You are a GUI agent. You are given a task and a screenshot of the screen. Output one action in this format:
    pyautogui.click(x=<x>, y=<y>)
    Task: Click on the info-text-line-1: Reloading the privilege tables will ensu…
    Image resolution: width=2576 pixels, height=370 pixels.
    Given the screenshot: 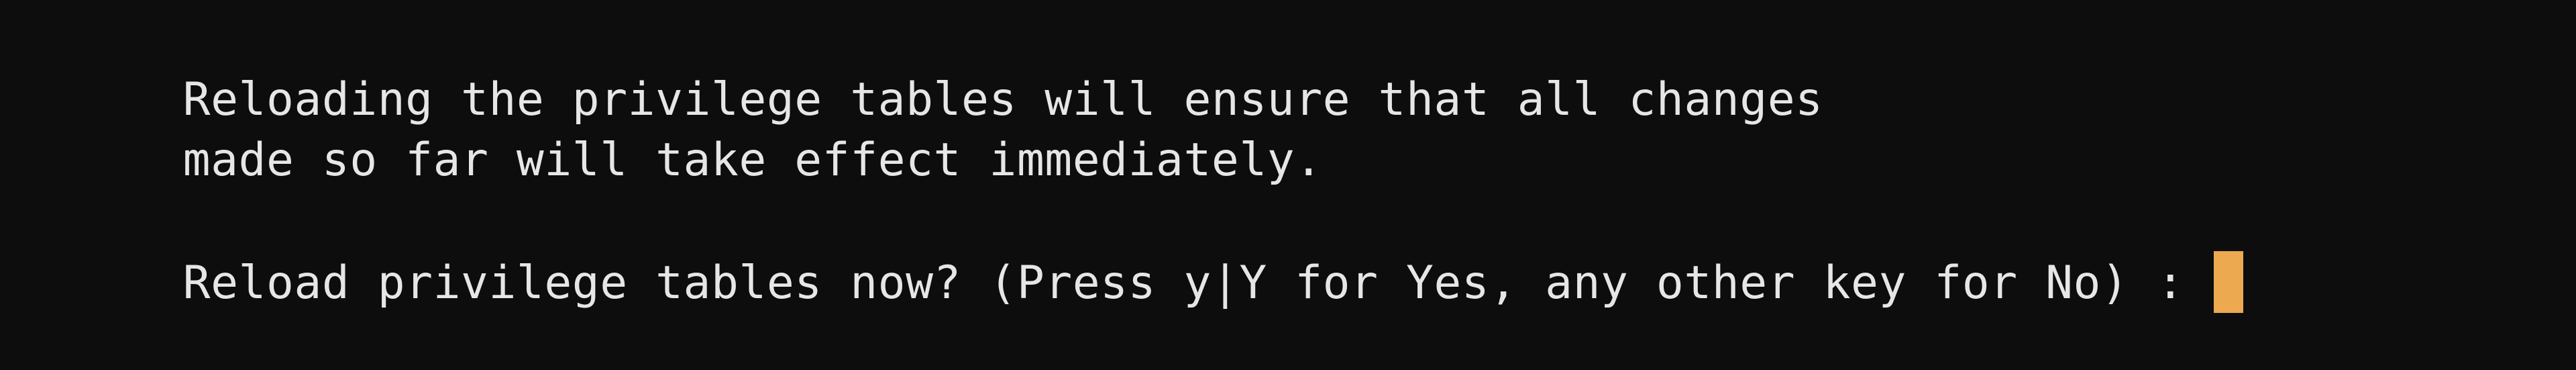 What is the action you would take?
    pyautogui.click(x=1002, y=99)
    